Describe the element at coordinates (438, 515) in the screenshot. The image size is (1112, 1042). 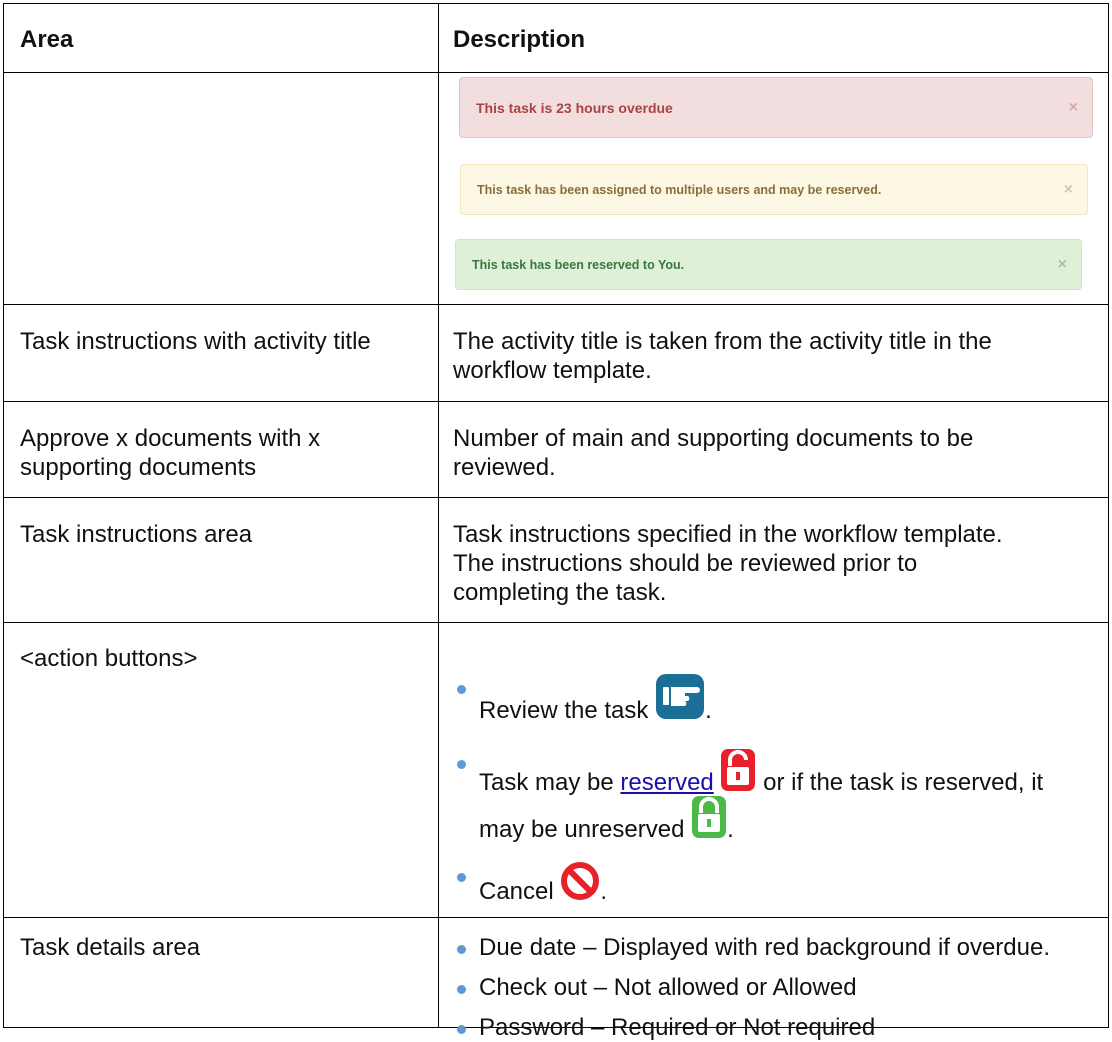
I see `column-divider` at that location.